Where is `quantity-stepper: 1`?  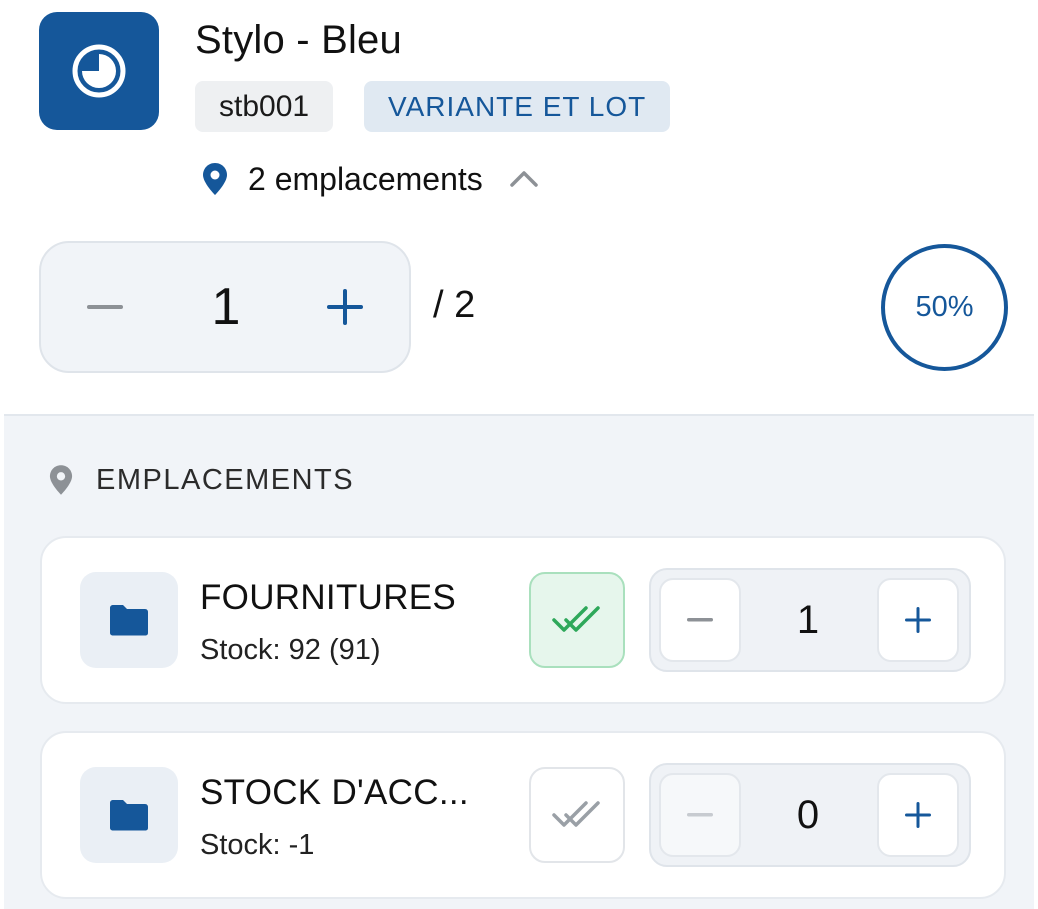
quantity-stepper: 1 is located at coordinates (225, 307).